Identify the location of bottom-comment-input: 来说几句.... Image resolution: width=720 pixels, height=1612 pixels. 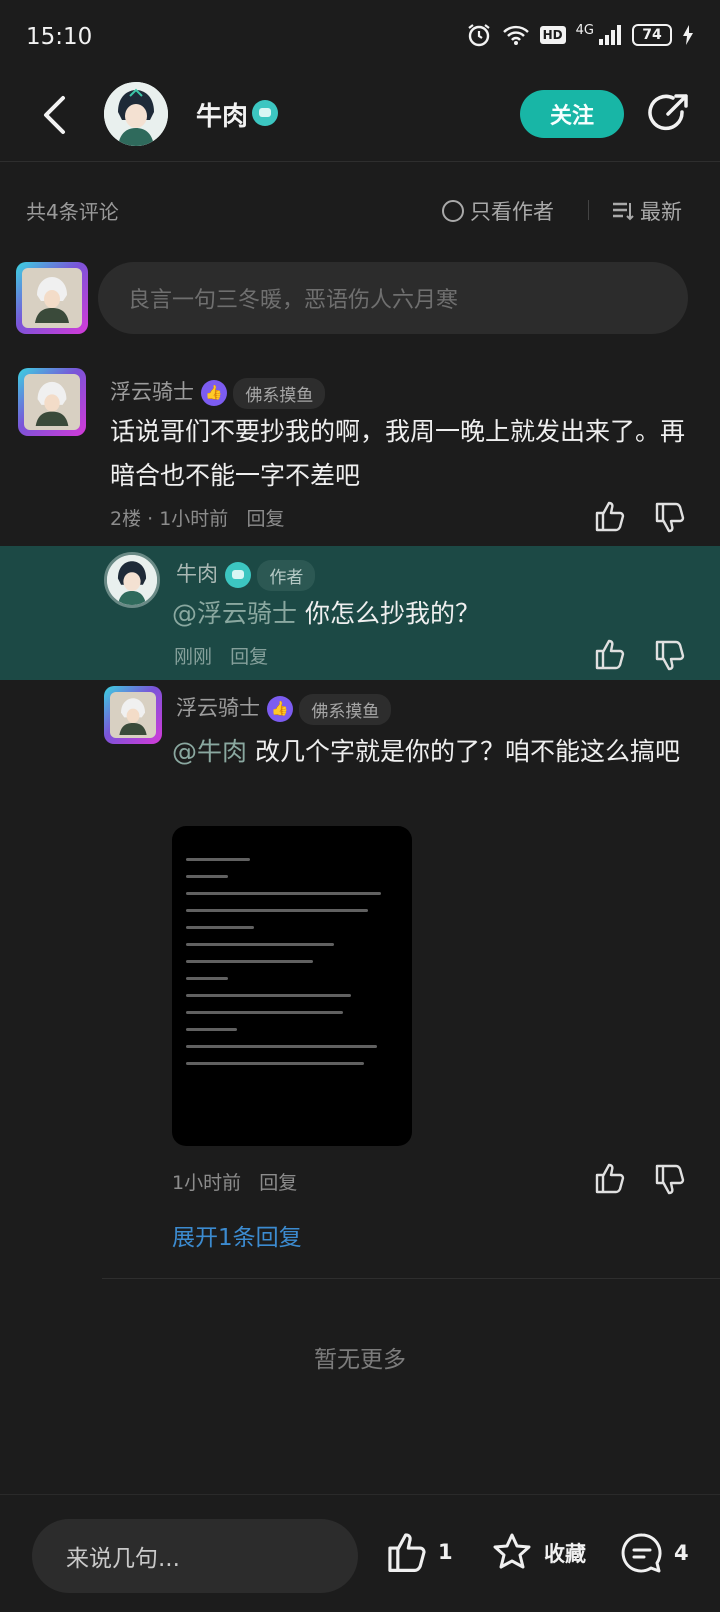
(195, 1556).